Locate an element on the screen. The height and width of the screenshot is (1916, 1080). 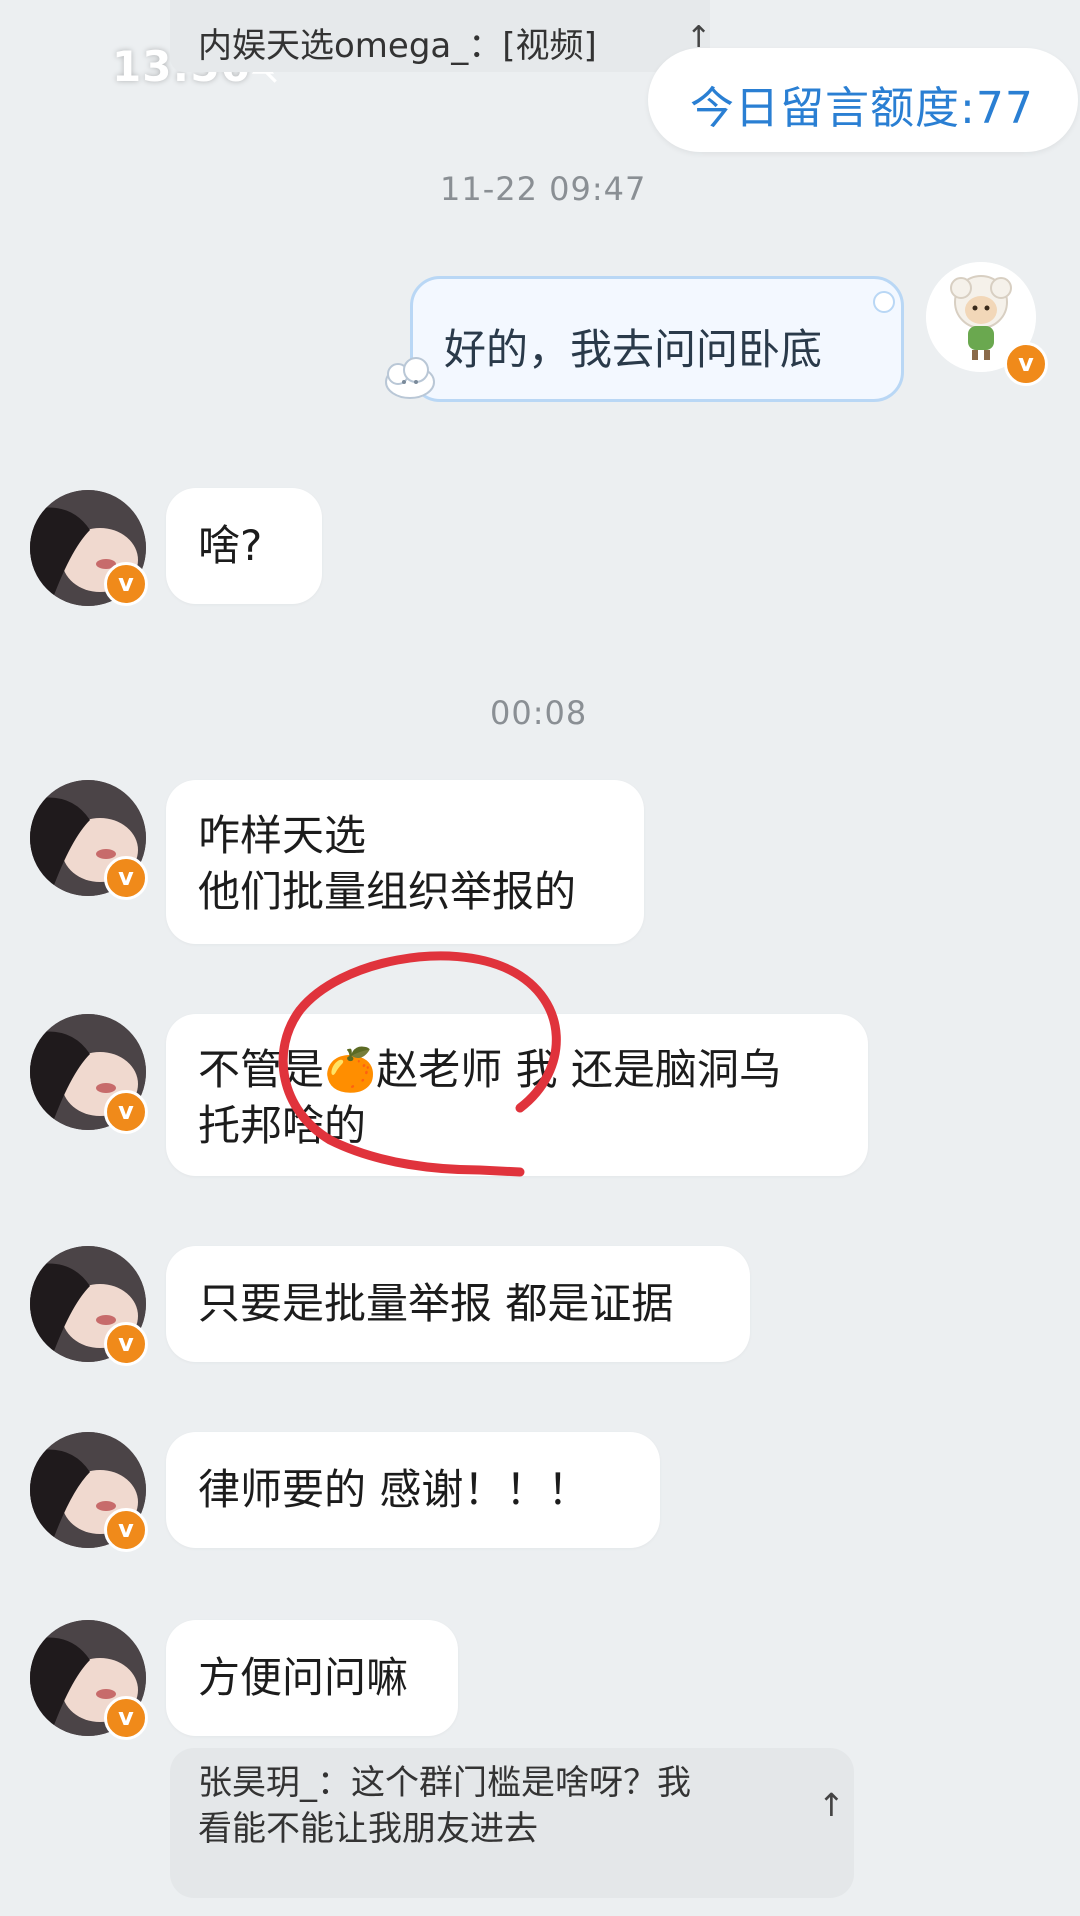
pinned-message-top-text: 内娱天选omega_：[视频] is located at coordinates (397, 46).